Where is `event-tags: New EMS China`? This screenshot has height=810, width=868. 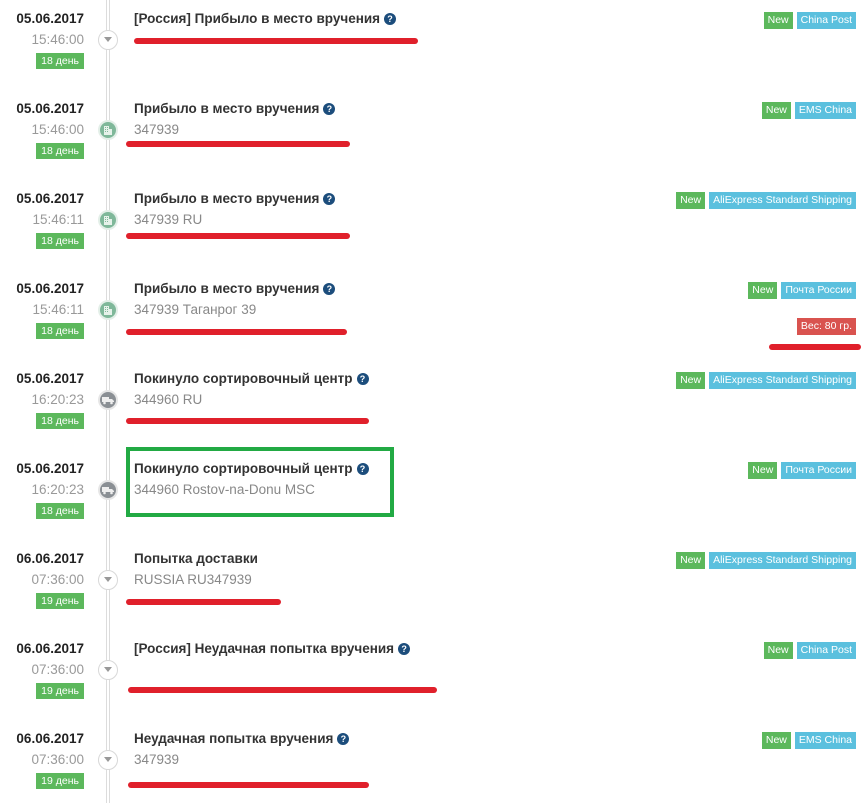 event-tags: New EMS China is located at coordinates (808, 110).